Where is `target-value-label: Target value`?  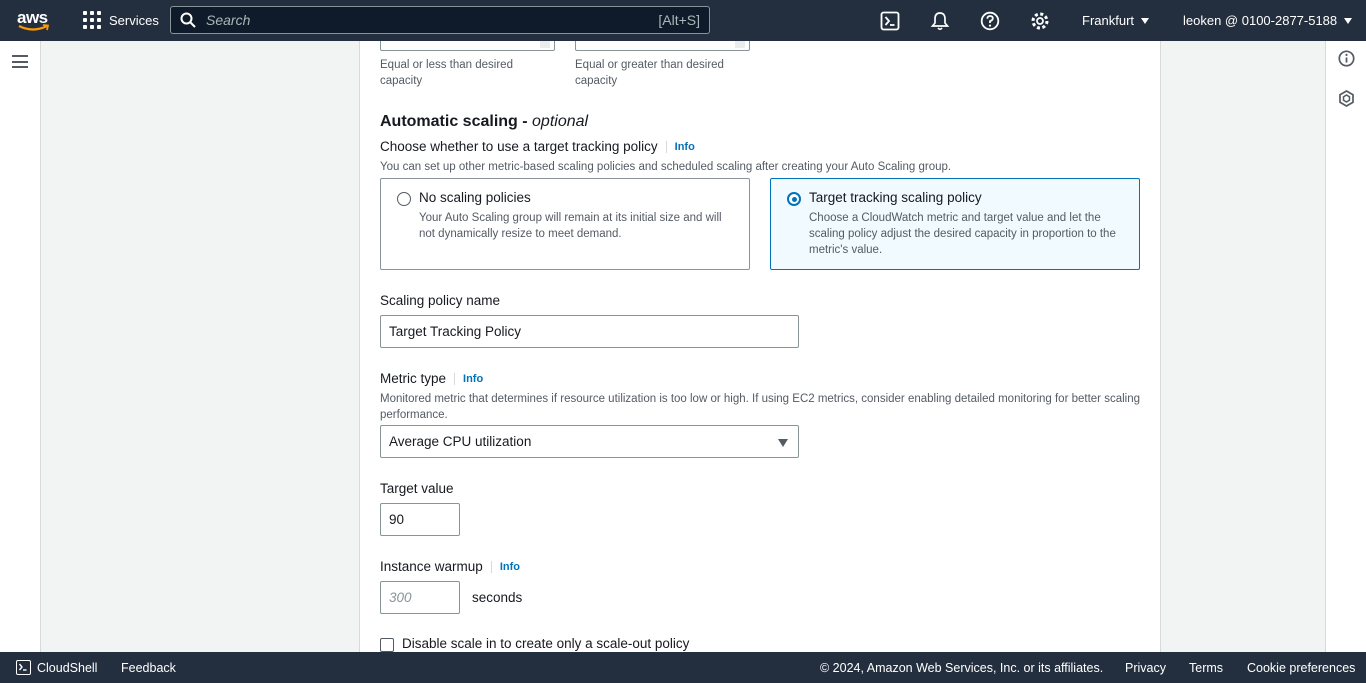 target-value-label: Target value is located at coordinates (417, 488).